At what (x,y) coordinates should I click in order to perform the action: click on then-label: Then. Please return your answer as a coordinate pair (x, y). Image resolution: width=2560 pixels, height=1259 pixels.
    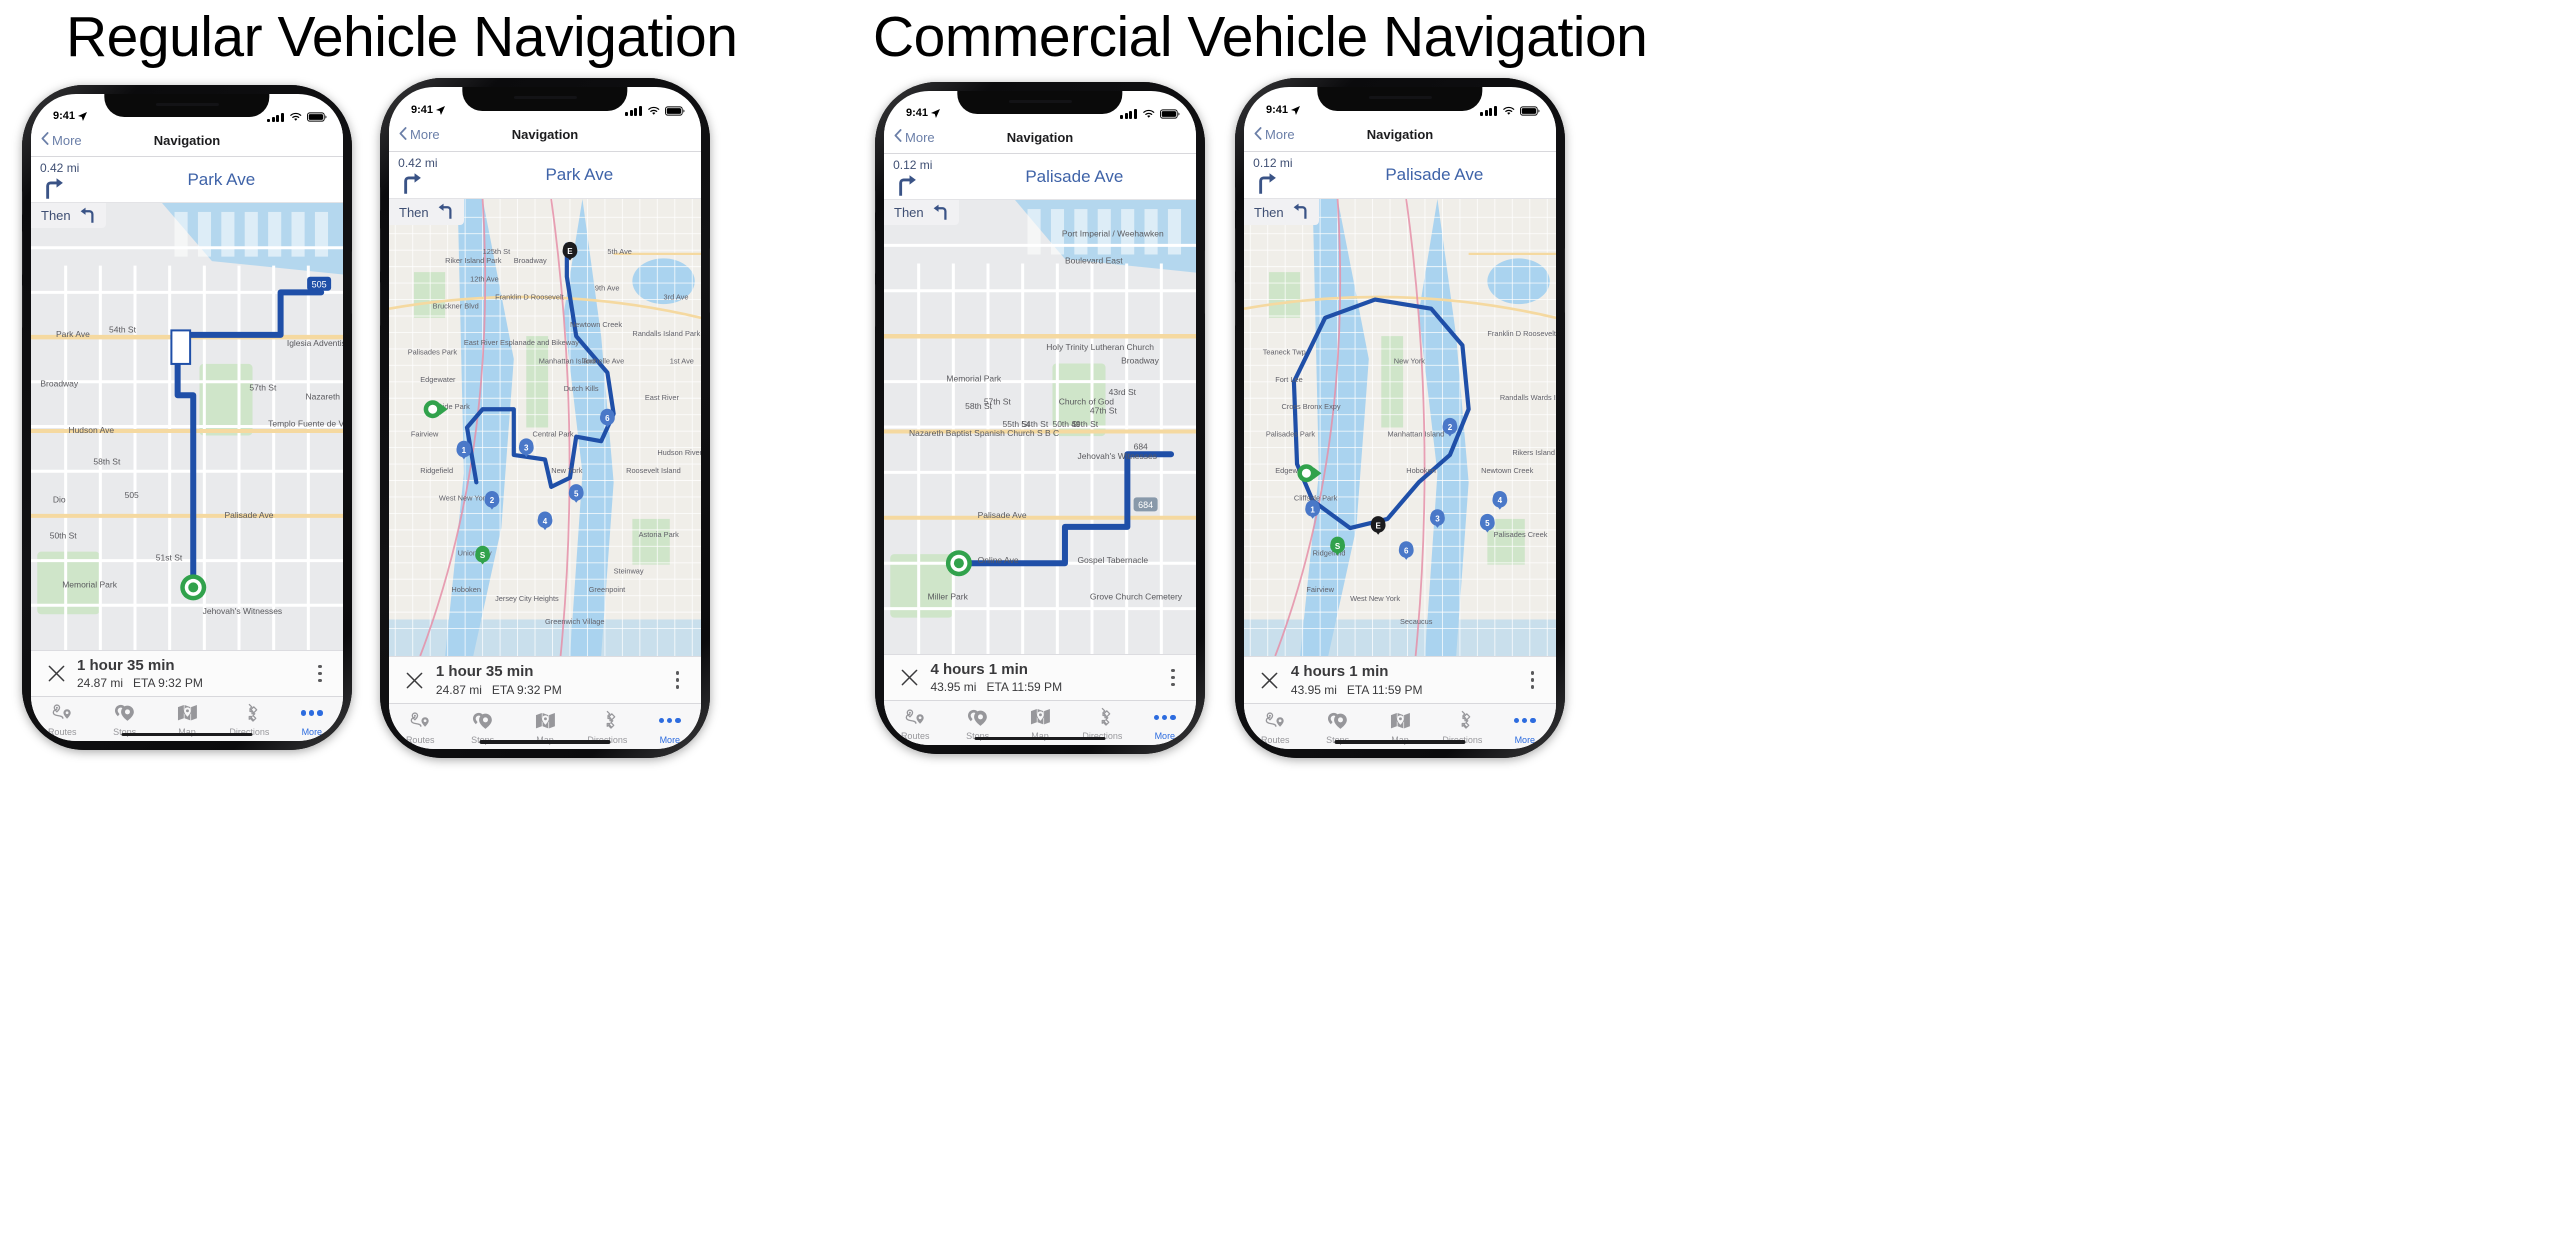
    Looking at the image, I should click on (909, 212).